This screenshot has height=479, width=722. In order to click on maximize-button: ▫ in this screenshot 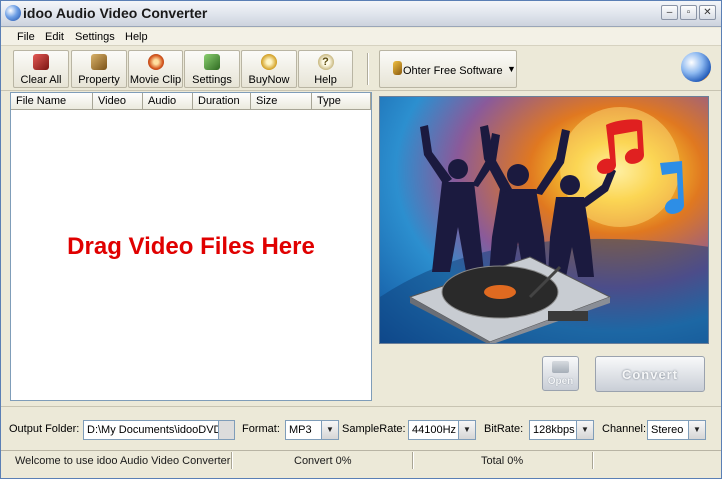, I will do `click(688, 12)`.